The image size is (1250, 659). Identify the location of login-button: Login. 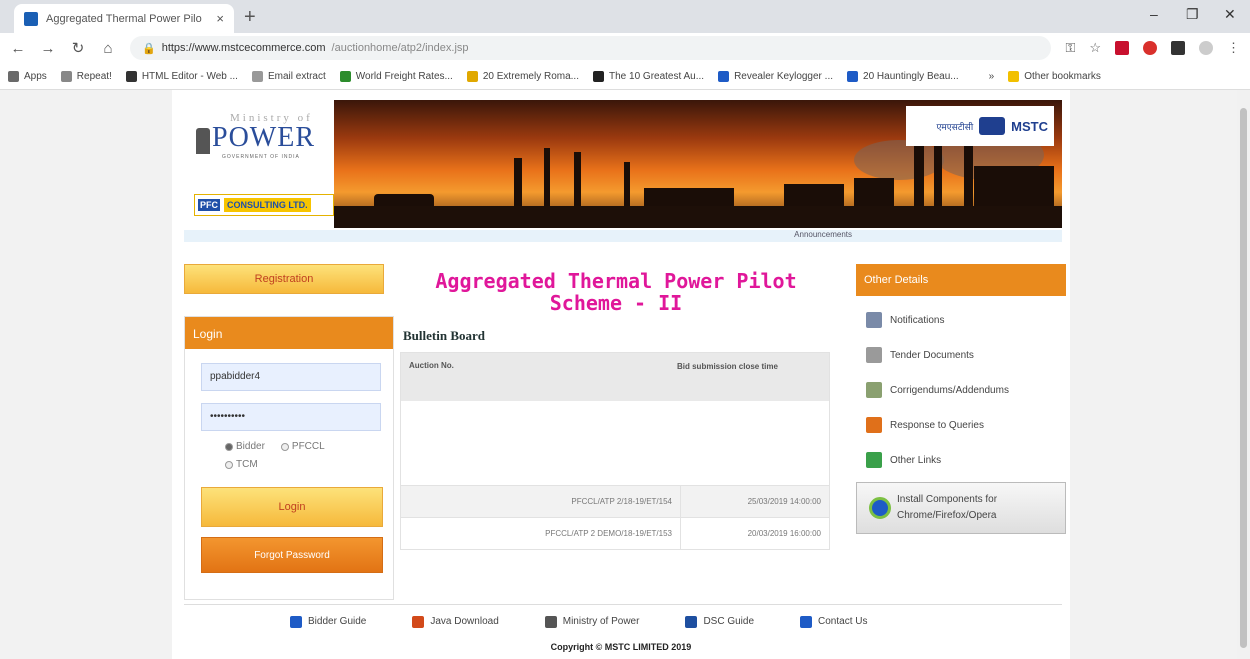
(292, 507).